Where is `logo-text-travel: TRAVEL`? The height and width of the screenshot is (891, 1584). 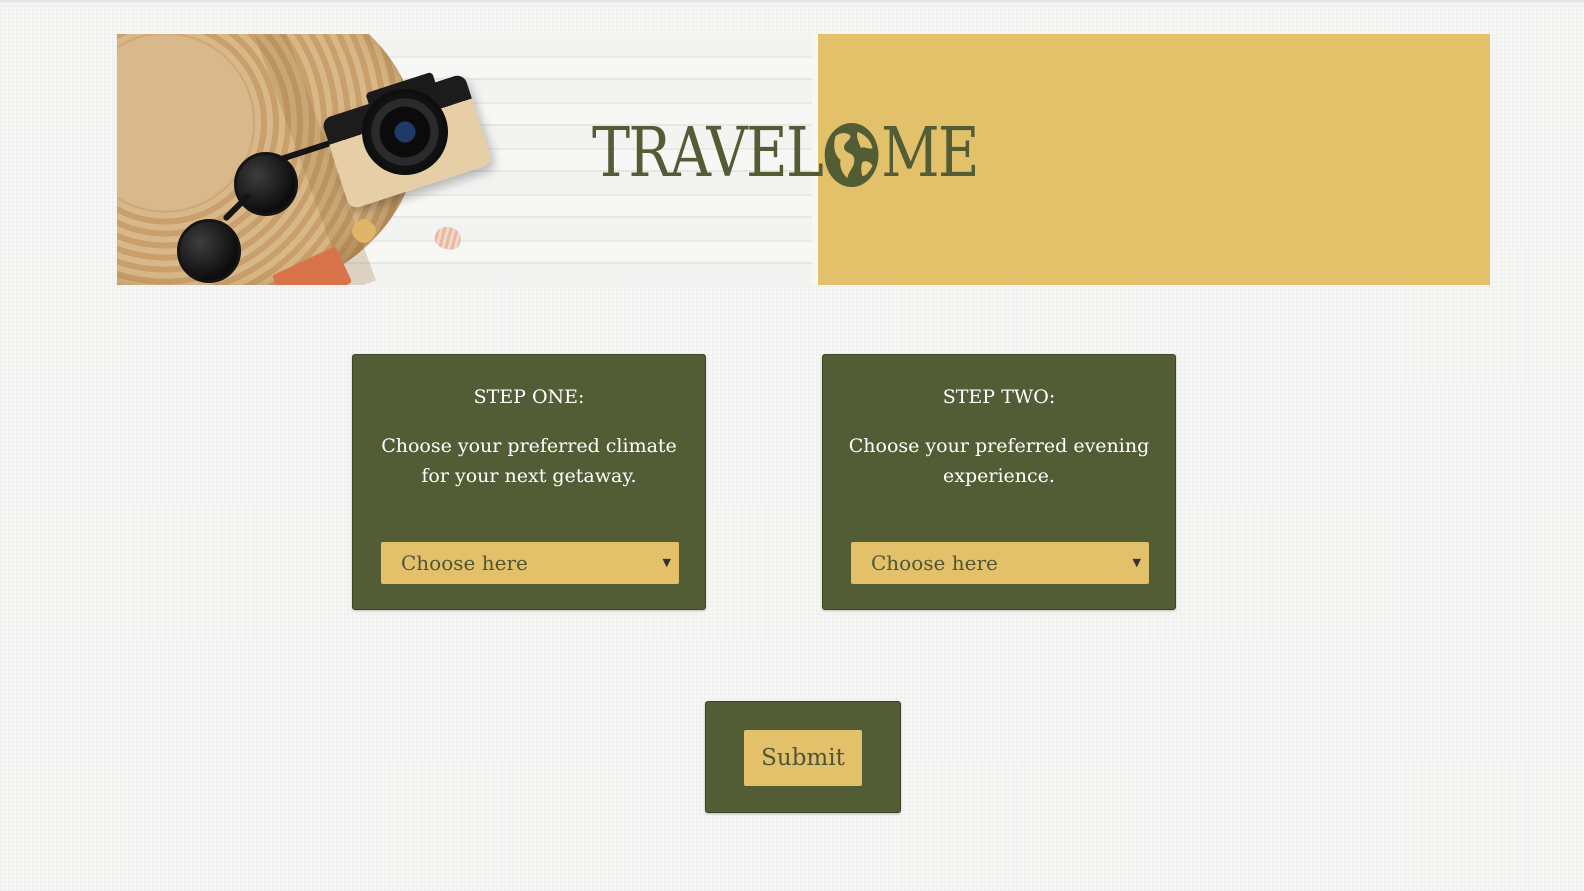
logo-text-travel: TRAVEL is located at coordinates (708, 153).